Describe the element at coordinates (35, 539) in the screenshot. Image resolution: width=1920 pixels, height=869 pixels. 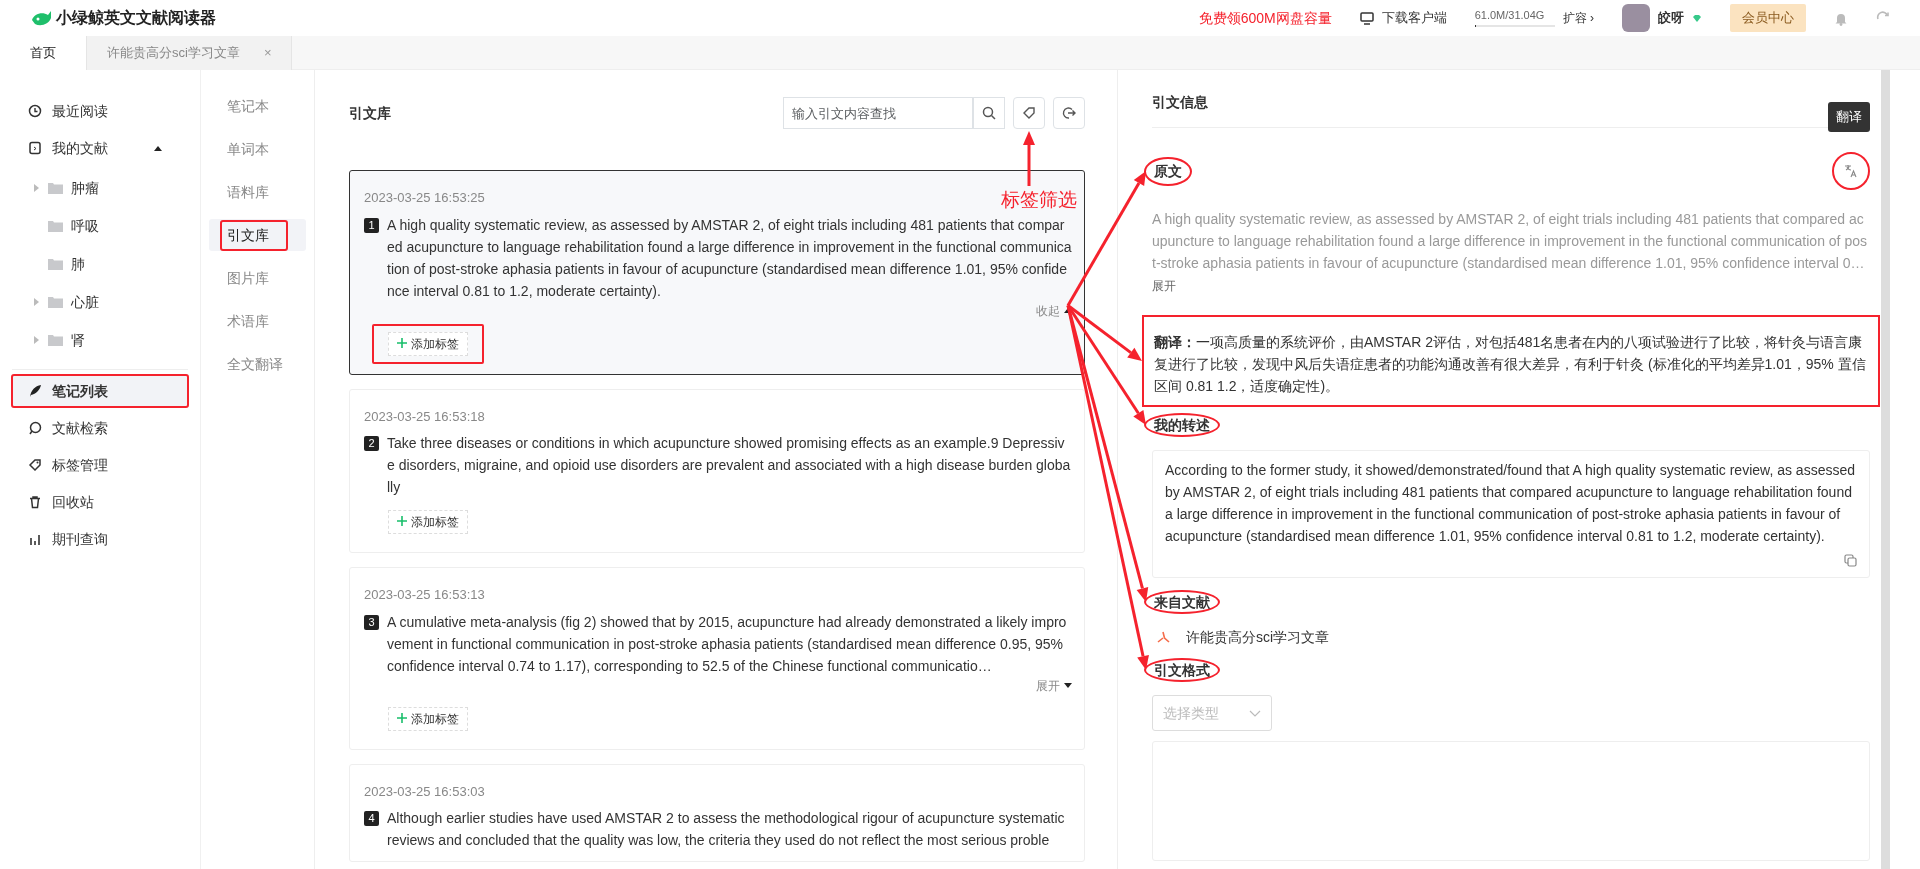
I see `bar-chart-icon` at that location.